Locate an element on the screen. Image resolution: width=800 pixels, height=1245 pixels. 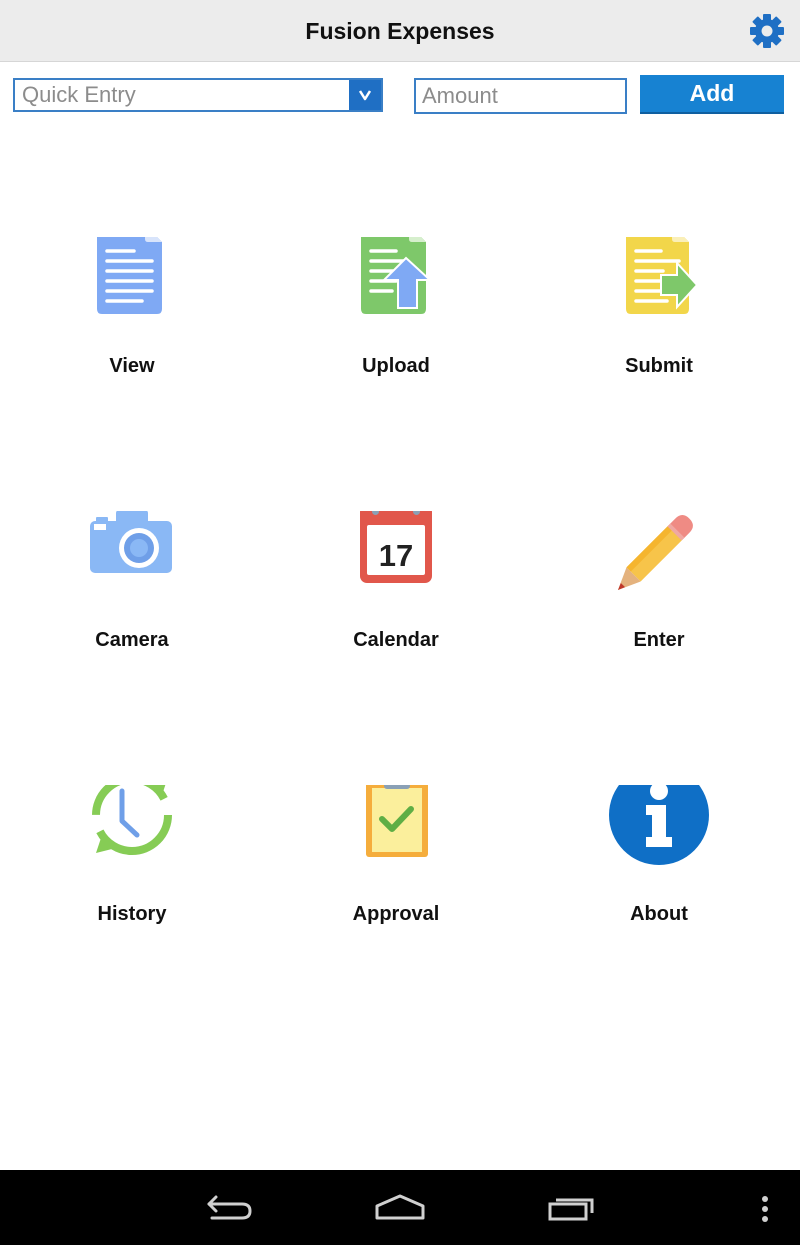
submit-document-icon is located at coordinates (659, 281).